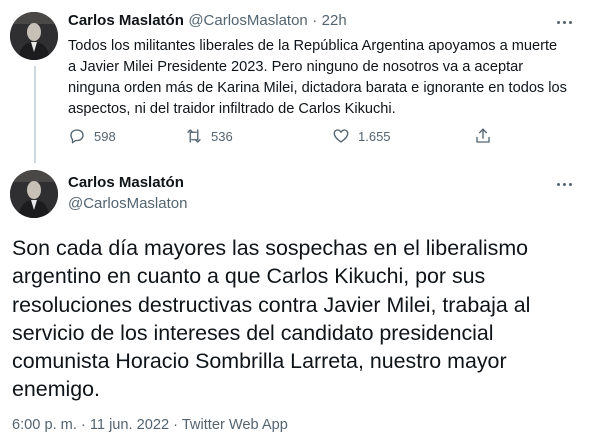 The height and width of the screenshot is (441, 589). I want to click on retweet-count: 536, so click(222, 136).